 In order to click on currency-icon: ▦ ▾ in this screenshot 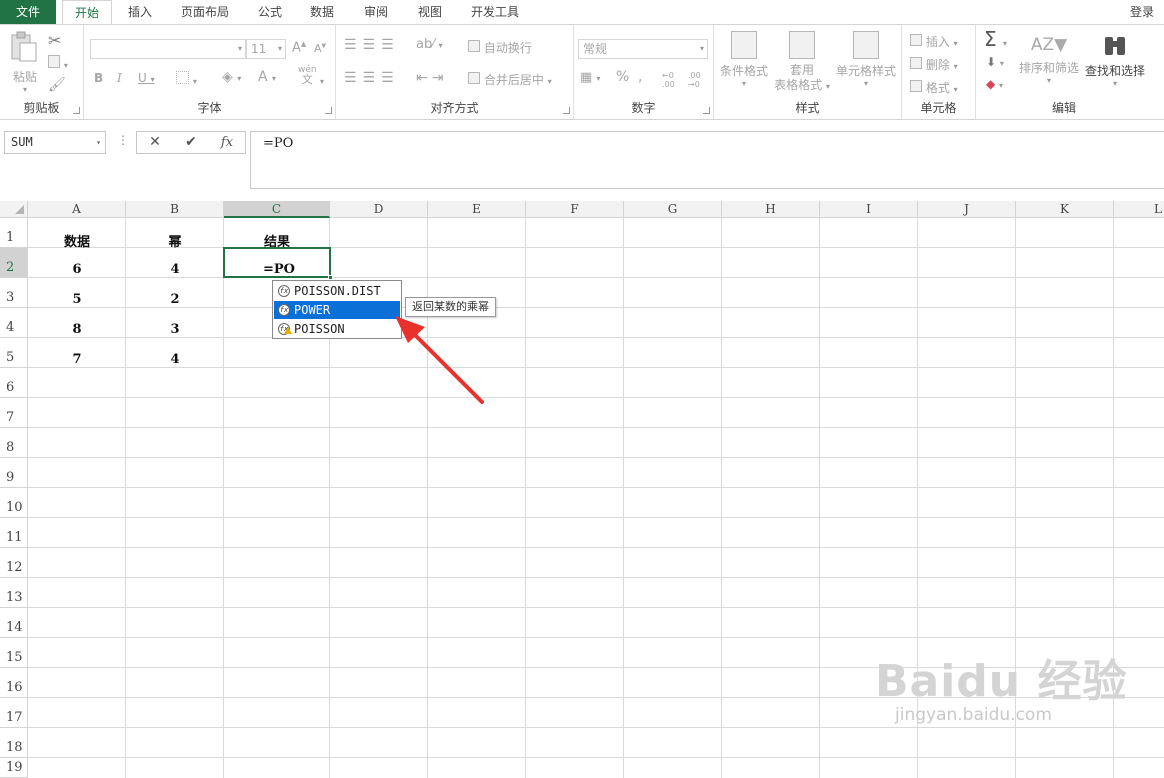, I will do `click(590, 77)`.